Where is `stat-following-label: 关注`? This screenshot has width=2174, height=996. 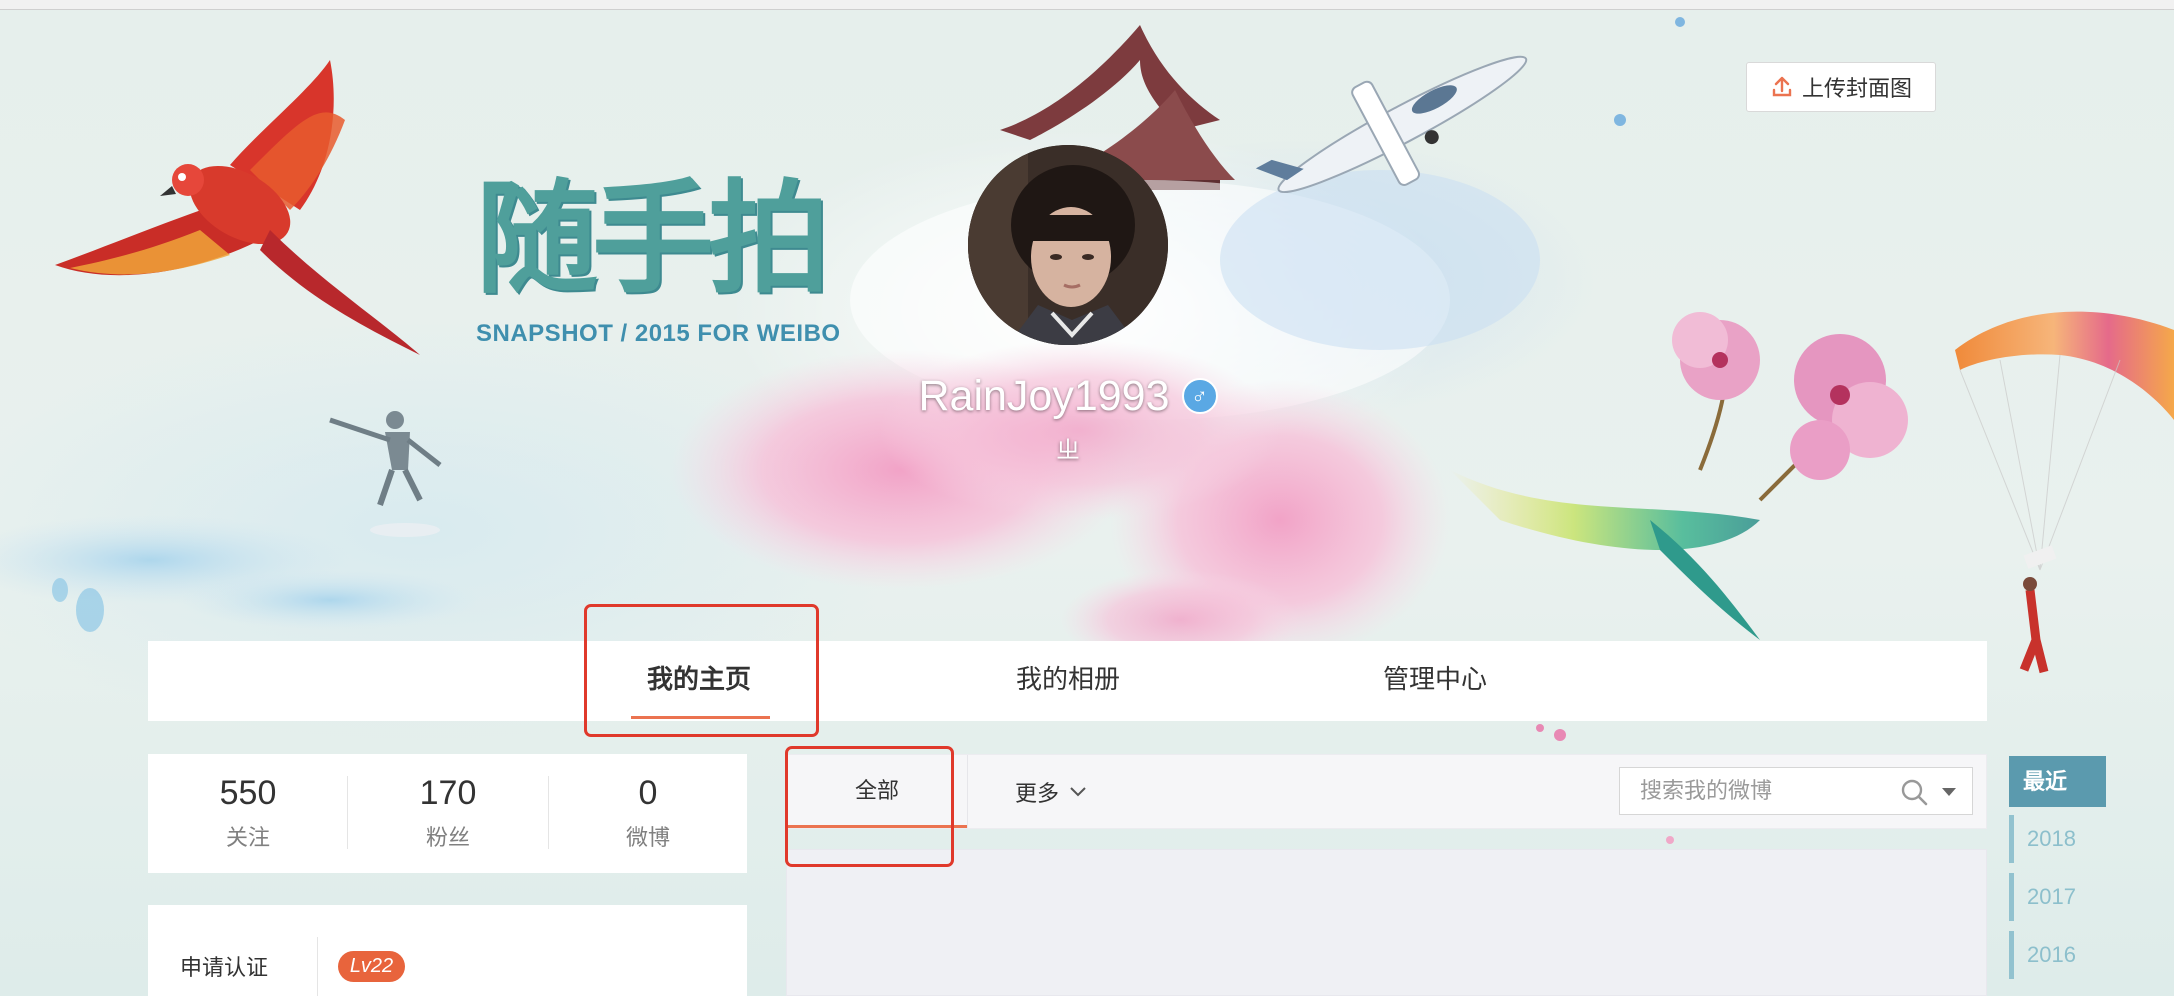 stat-following-label: 关注 is located at coordinates (247, 837).